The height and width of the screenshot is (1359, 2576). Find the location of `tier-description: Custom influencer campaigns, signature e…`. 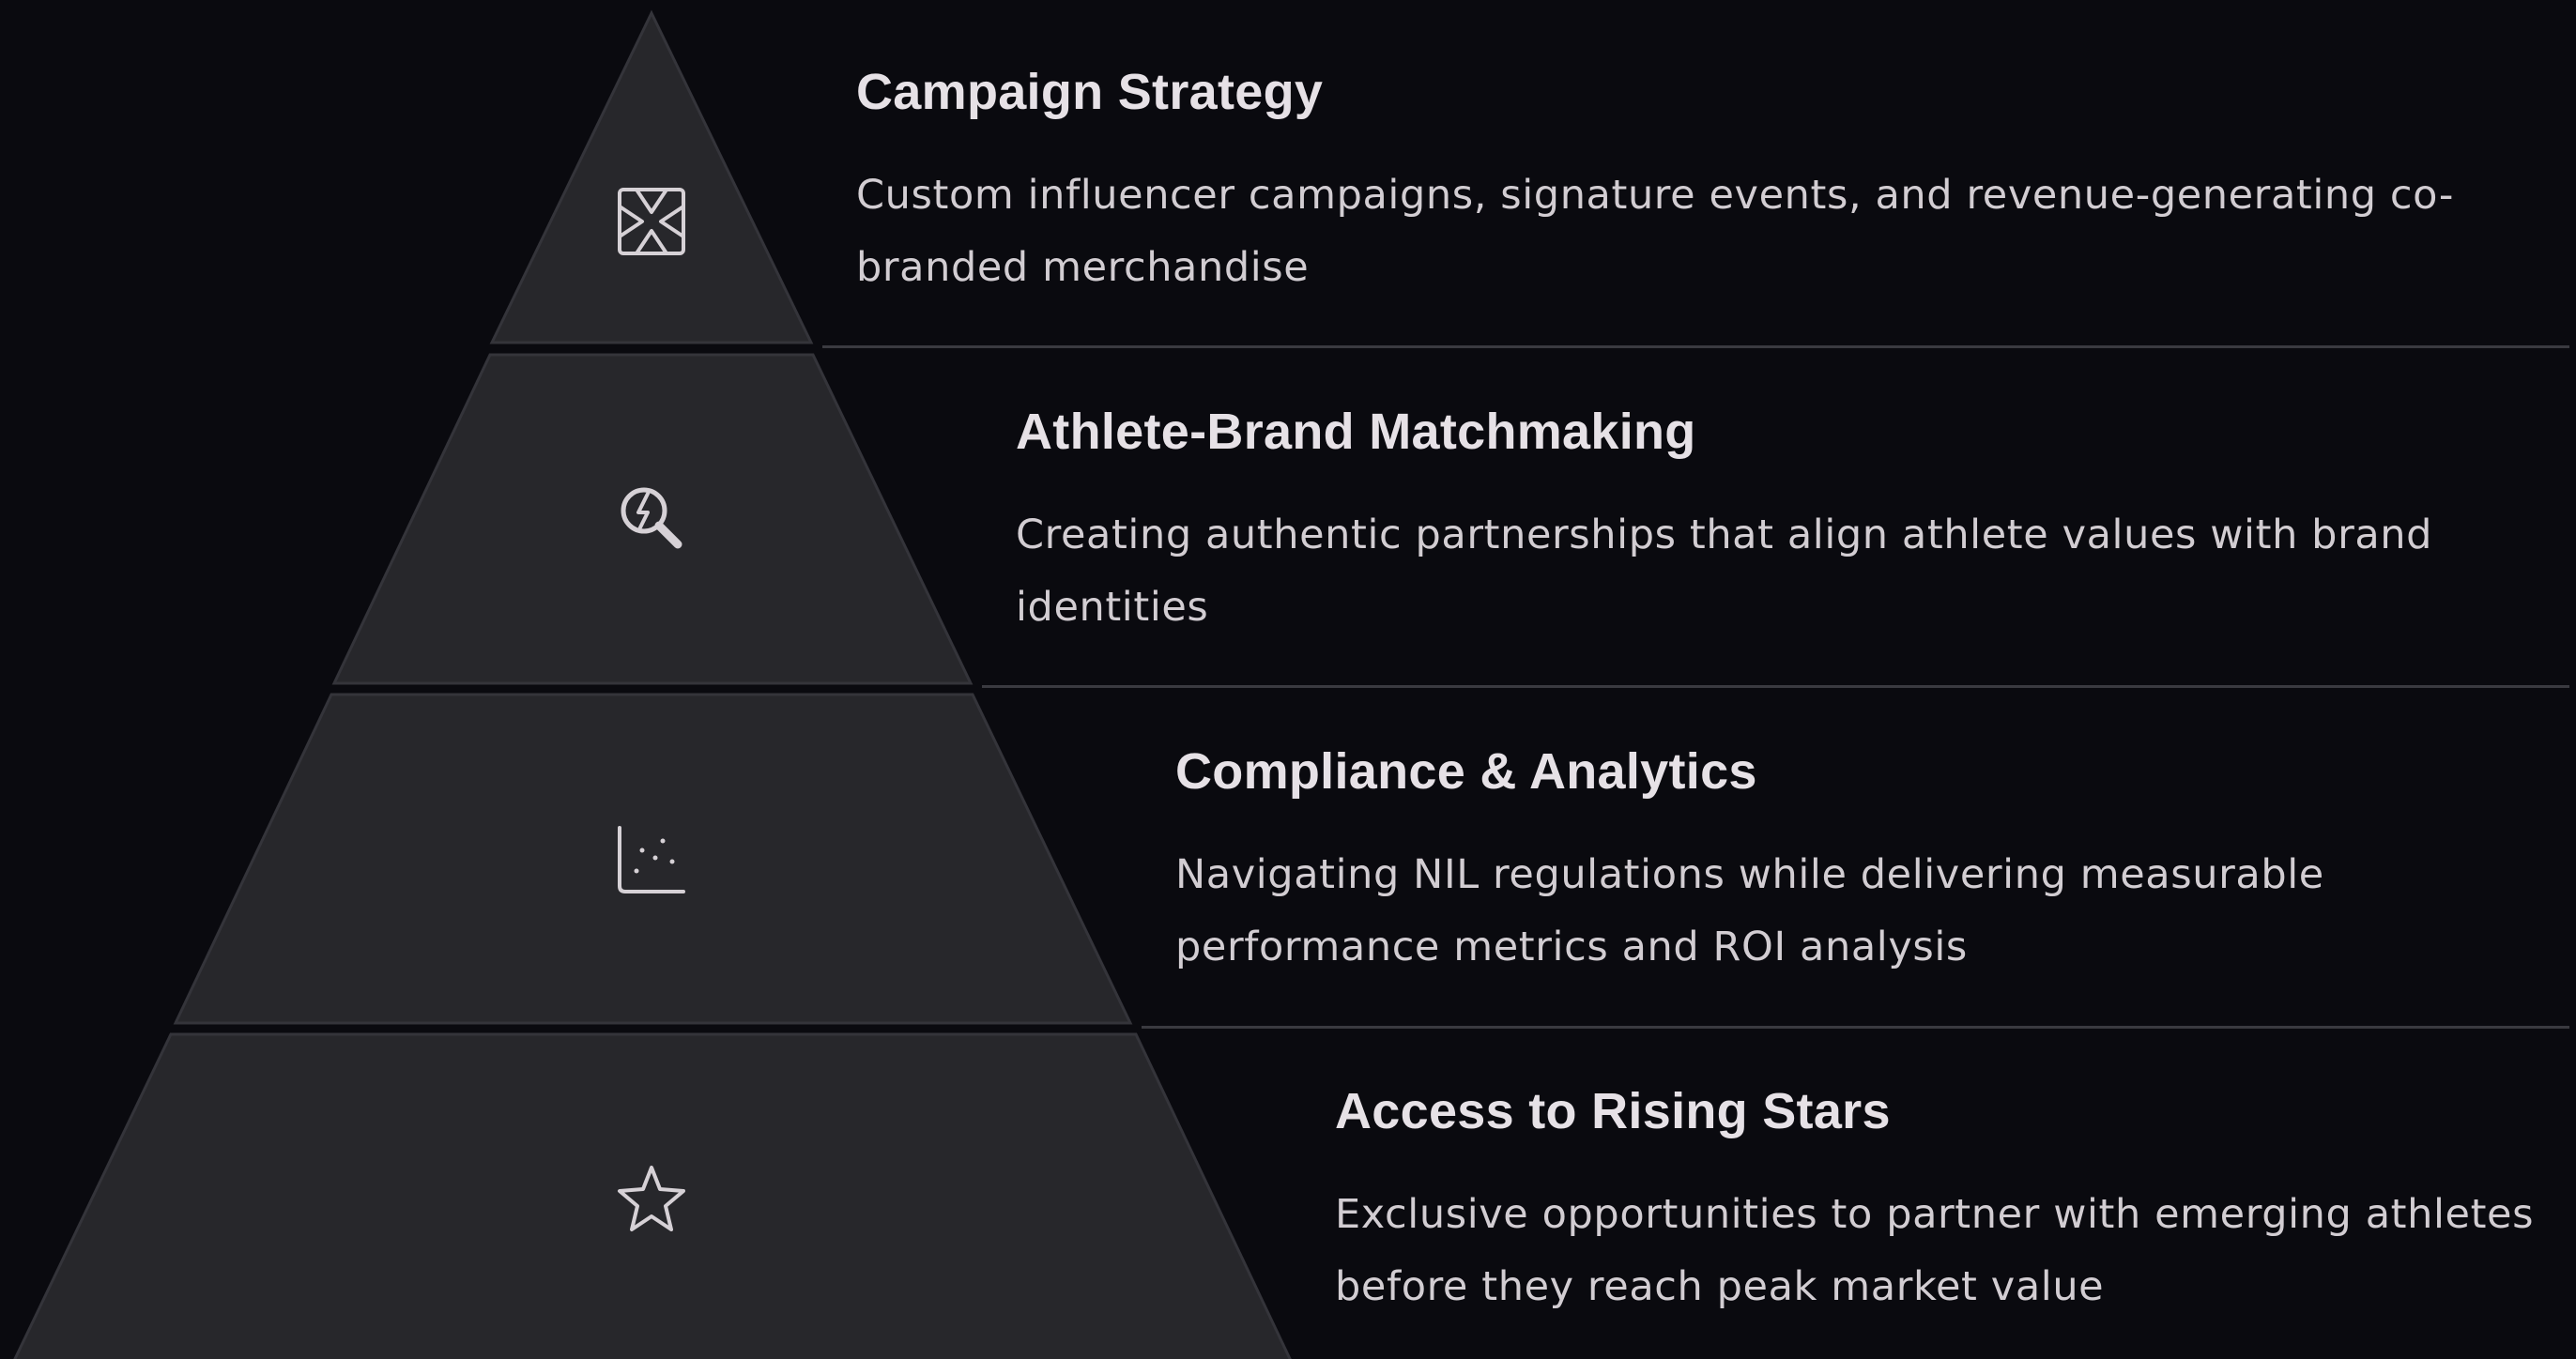

tier-description: Custom influencer campaigns, signature e… is located at coordinates (1655, 231).